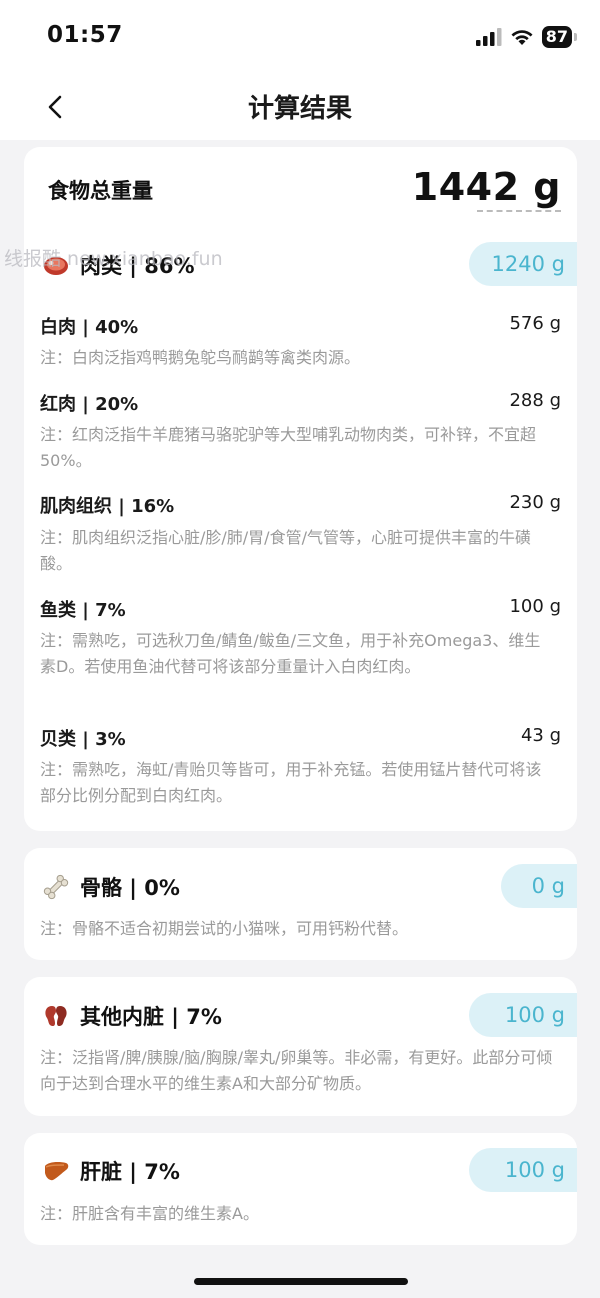 The width and height of the screenshot is (600, 1298). I want to click on status-bar: 01:57 87, so click(300, 38).